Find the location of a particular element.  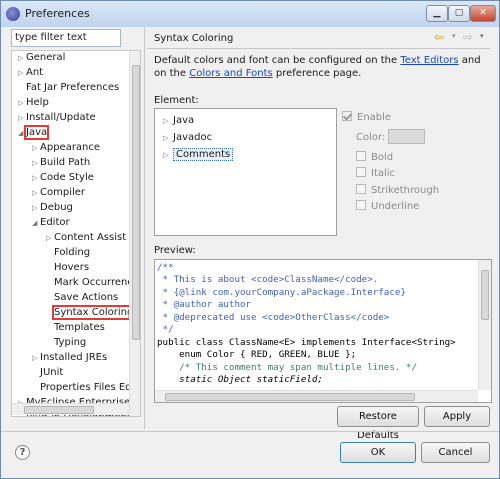

tree-item-label: Syntax Coloring is located at coordinates (93, 312).